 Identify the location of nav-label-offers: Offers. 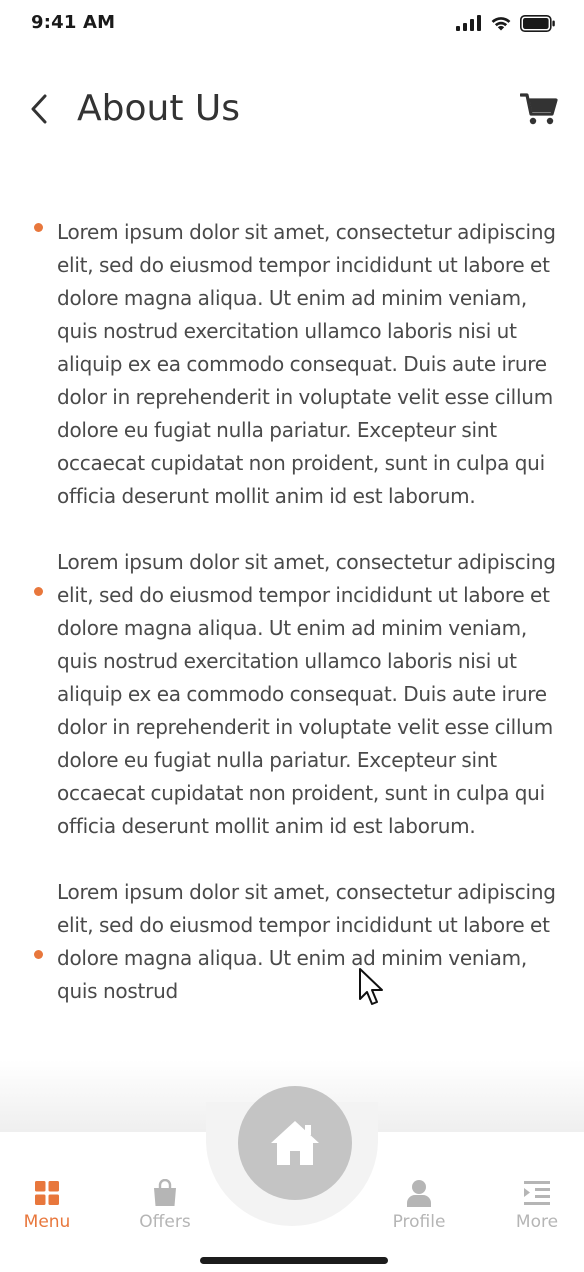
(165, 1222).